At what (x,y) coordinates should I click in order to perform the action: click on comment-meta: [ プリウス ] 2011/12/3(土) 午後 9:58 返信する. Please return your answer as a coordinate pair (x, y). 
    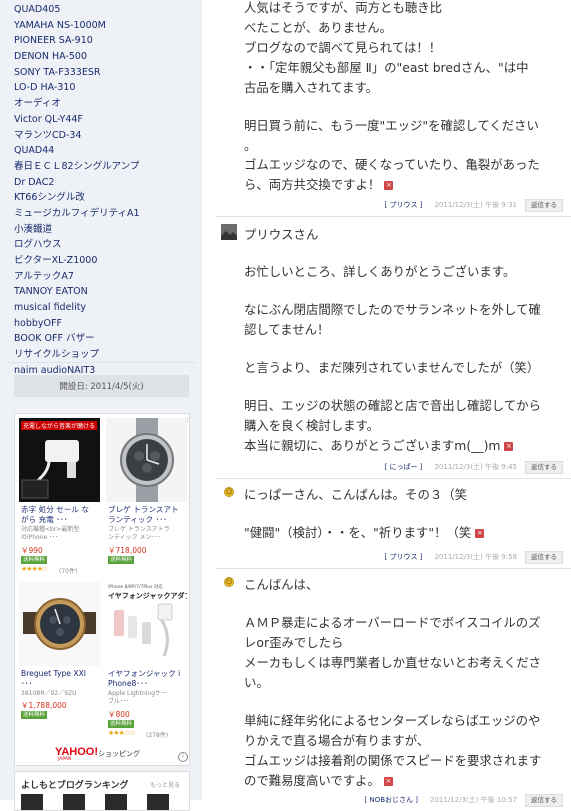
    Looking at the image, I should click on (474, 557).